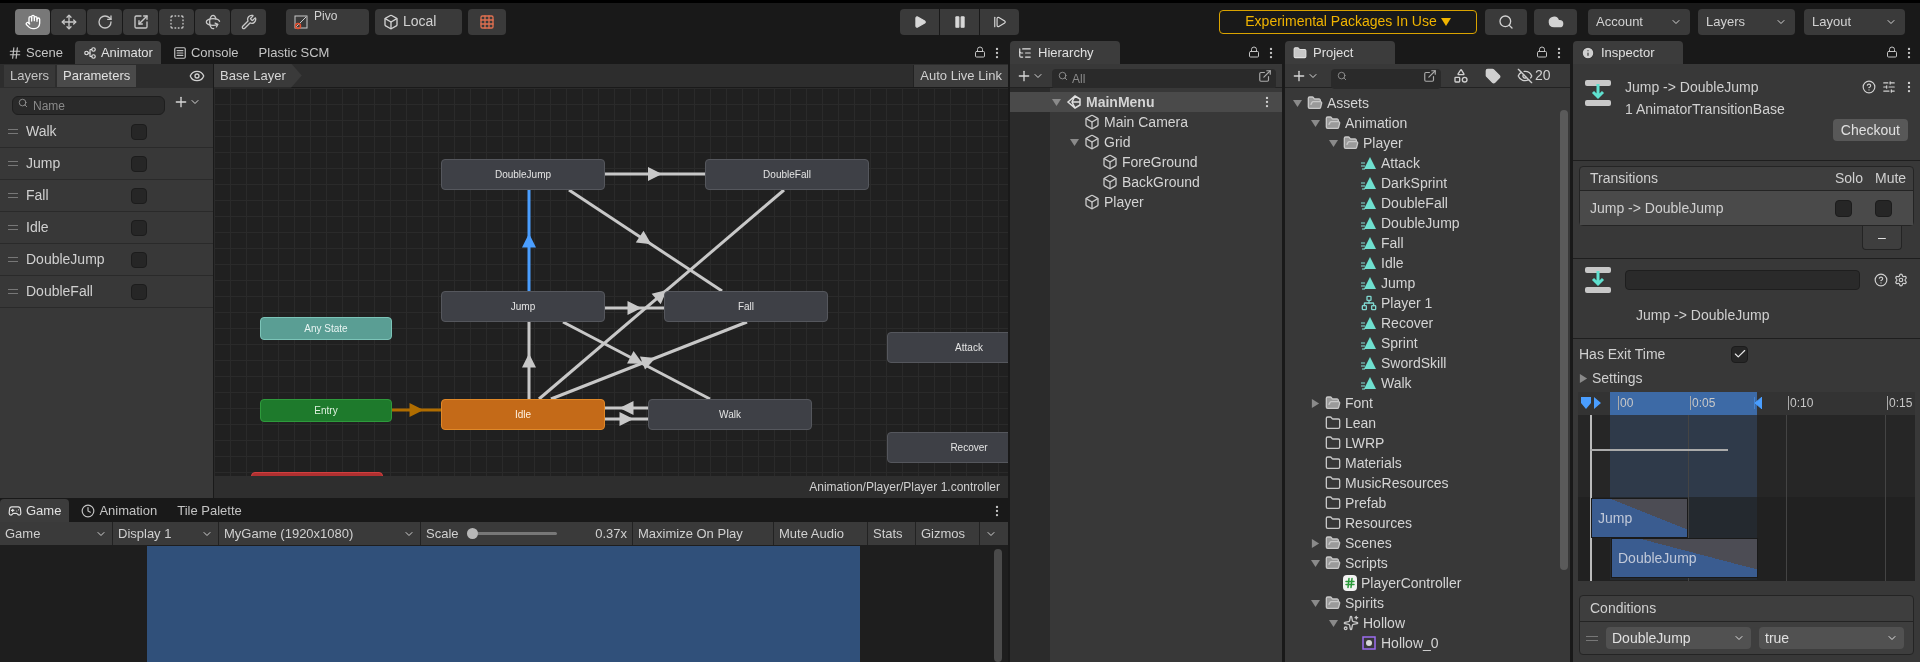 Image resolution: width=1920 pixels, height=662 pixels. I want to click on panel-tab: Console, so click(205, 52).